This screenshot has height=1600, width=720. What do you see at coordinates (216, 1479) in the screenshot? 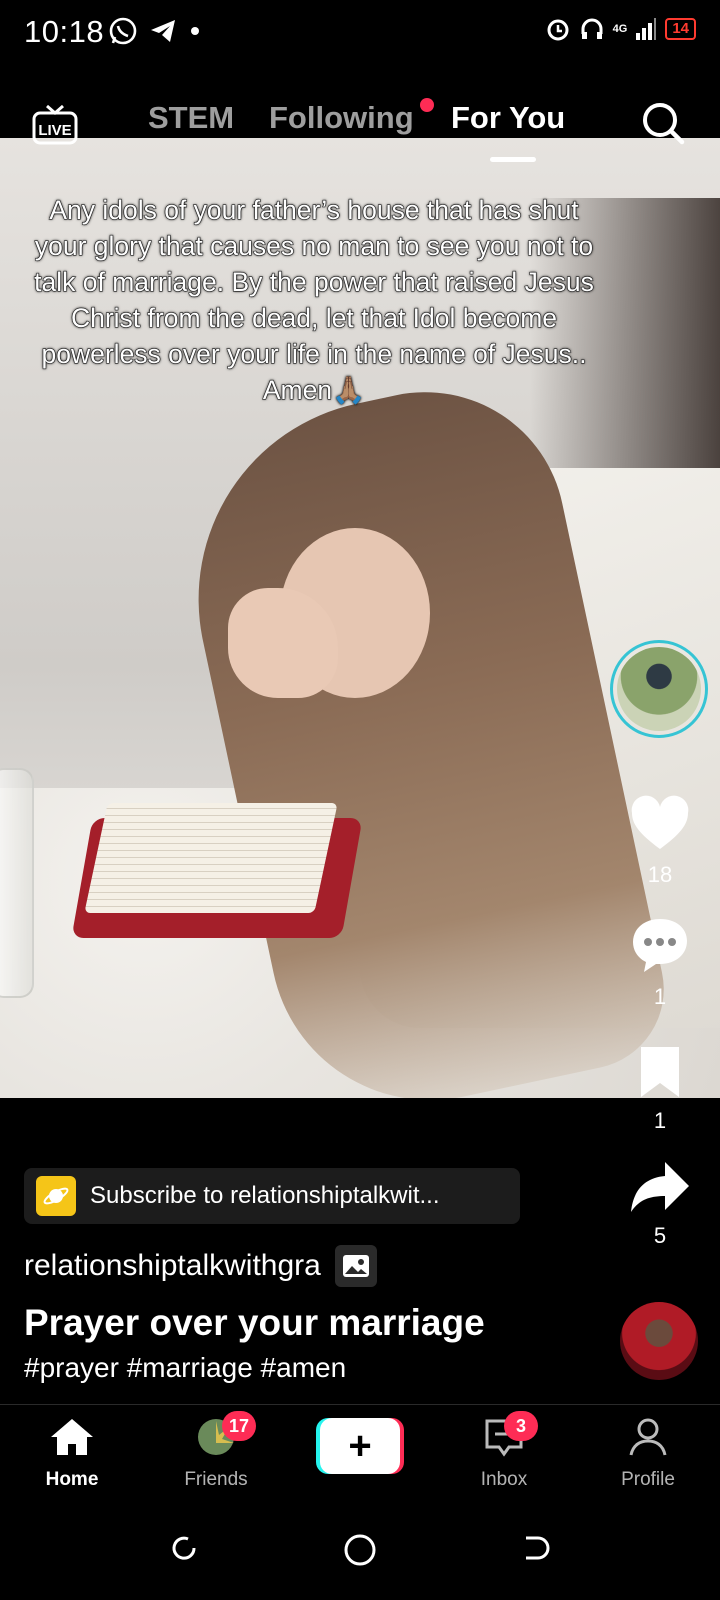
I see `nav-friends-label: Friends` at bounding box center [216, 1479].